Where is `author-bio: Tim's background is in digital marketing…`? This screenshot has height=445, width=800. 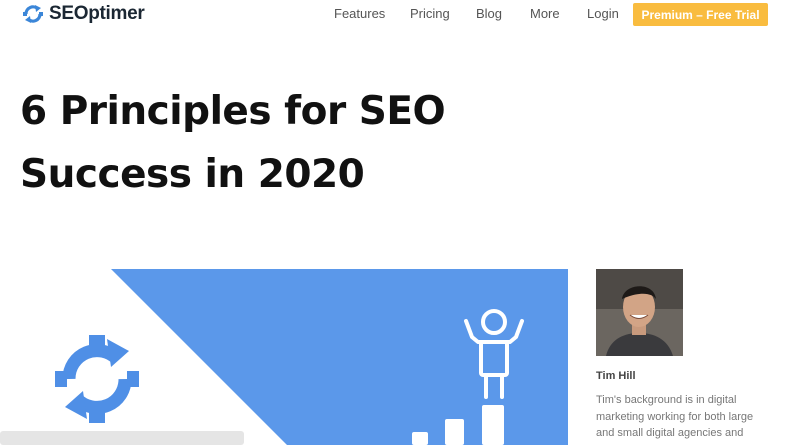 author-bio: Tim's background is in digital marketing… is located at coordinates (675, 419).